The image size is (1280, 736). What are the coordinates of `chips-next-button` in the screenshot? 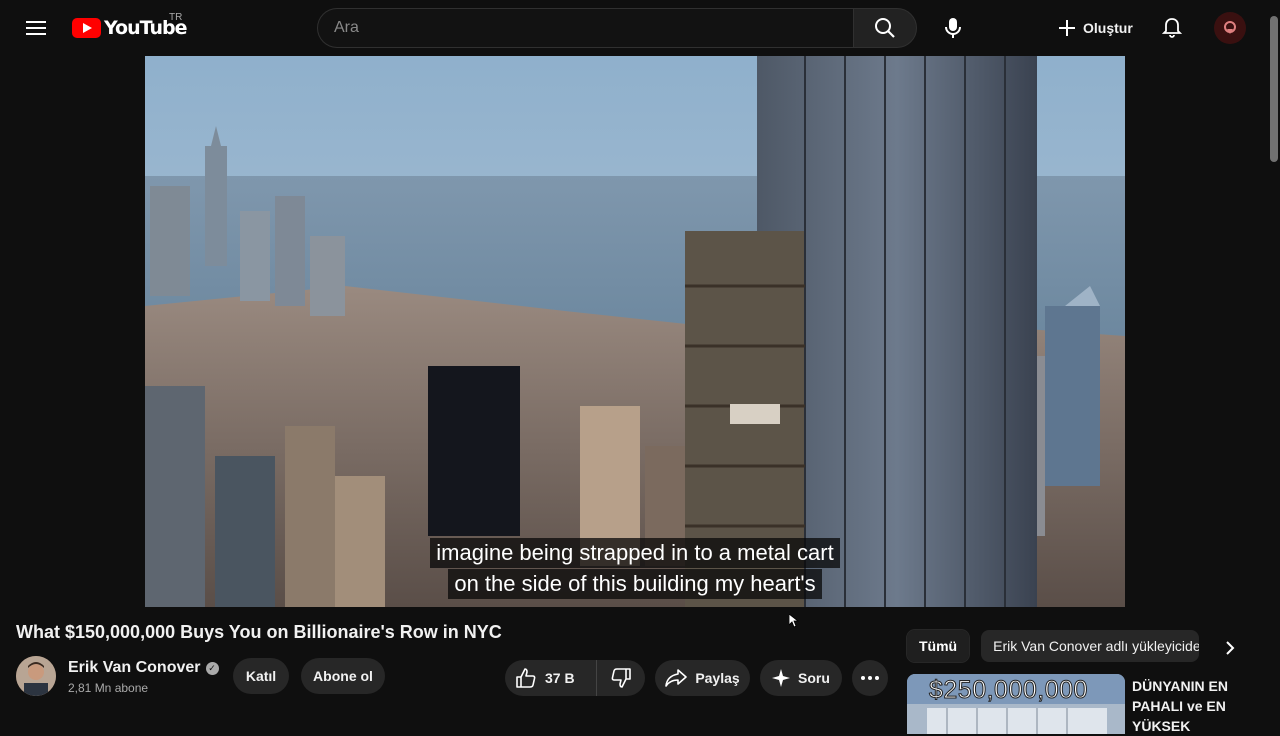 It's located at (1230, 648).